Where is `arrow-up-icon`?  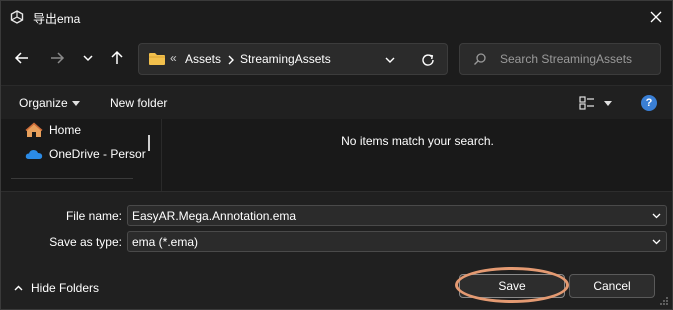 arrow-up-icon is located at coordinates (117, 57).